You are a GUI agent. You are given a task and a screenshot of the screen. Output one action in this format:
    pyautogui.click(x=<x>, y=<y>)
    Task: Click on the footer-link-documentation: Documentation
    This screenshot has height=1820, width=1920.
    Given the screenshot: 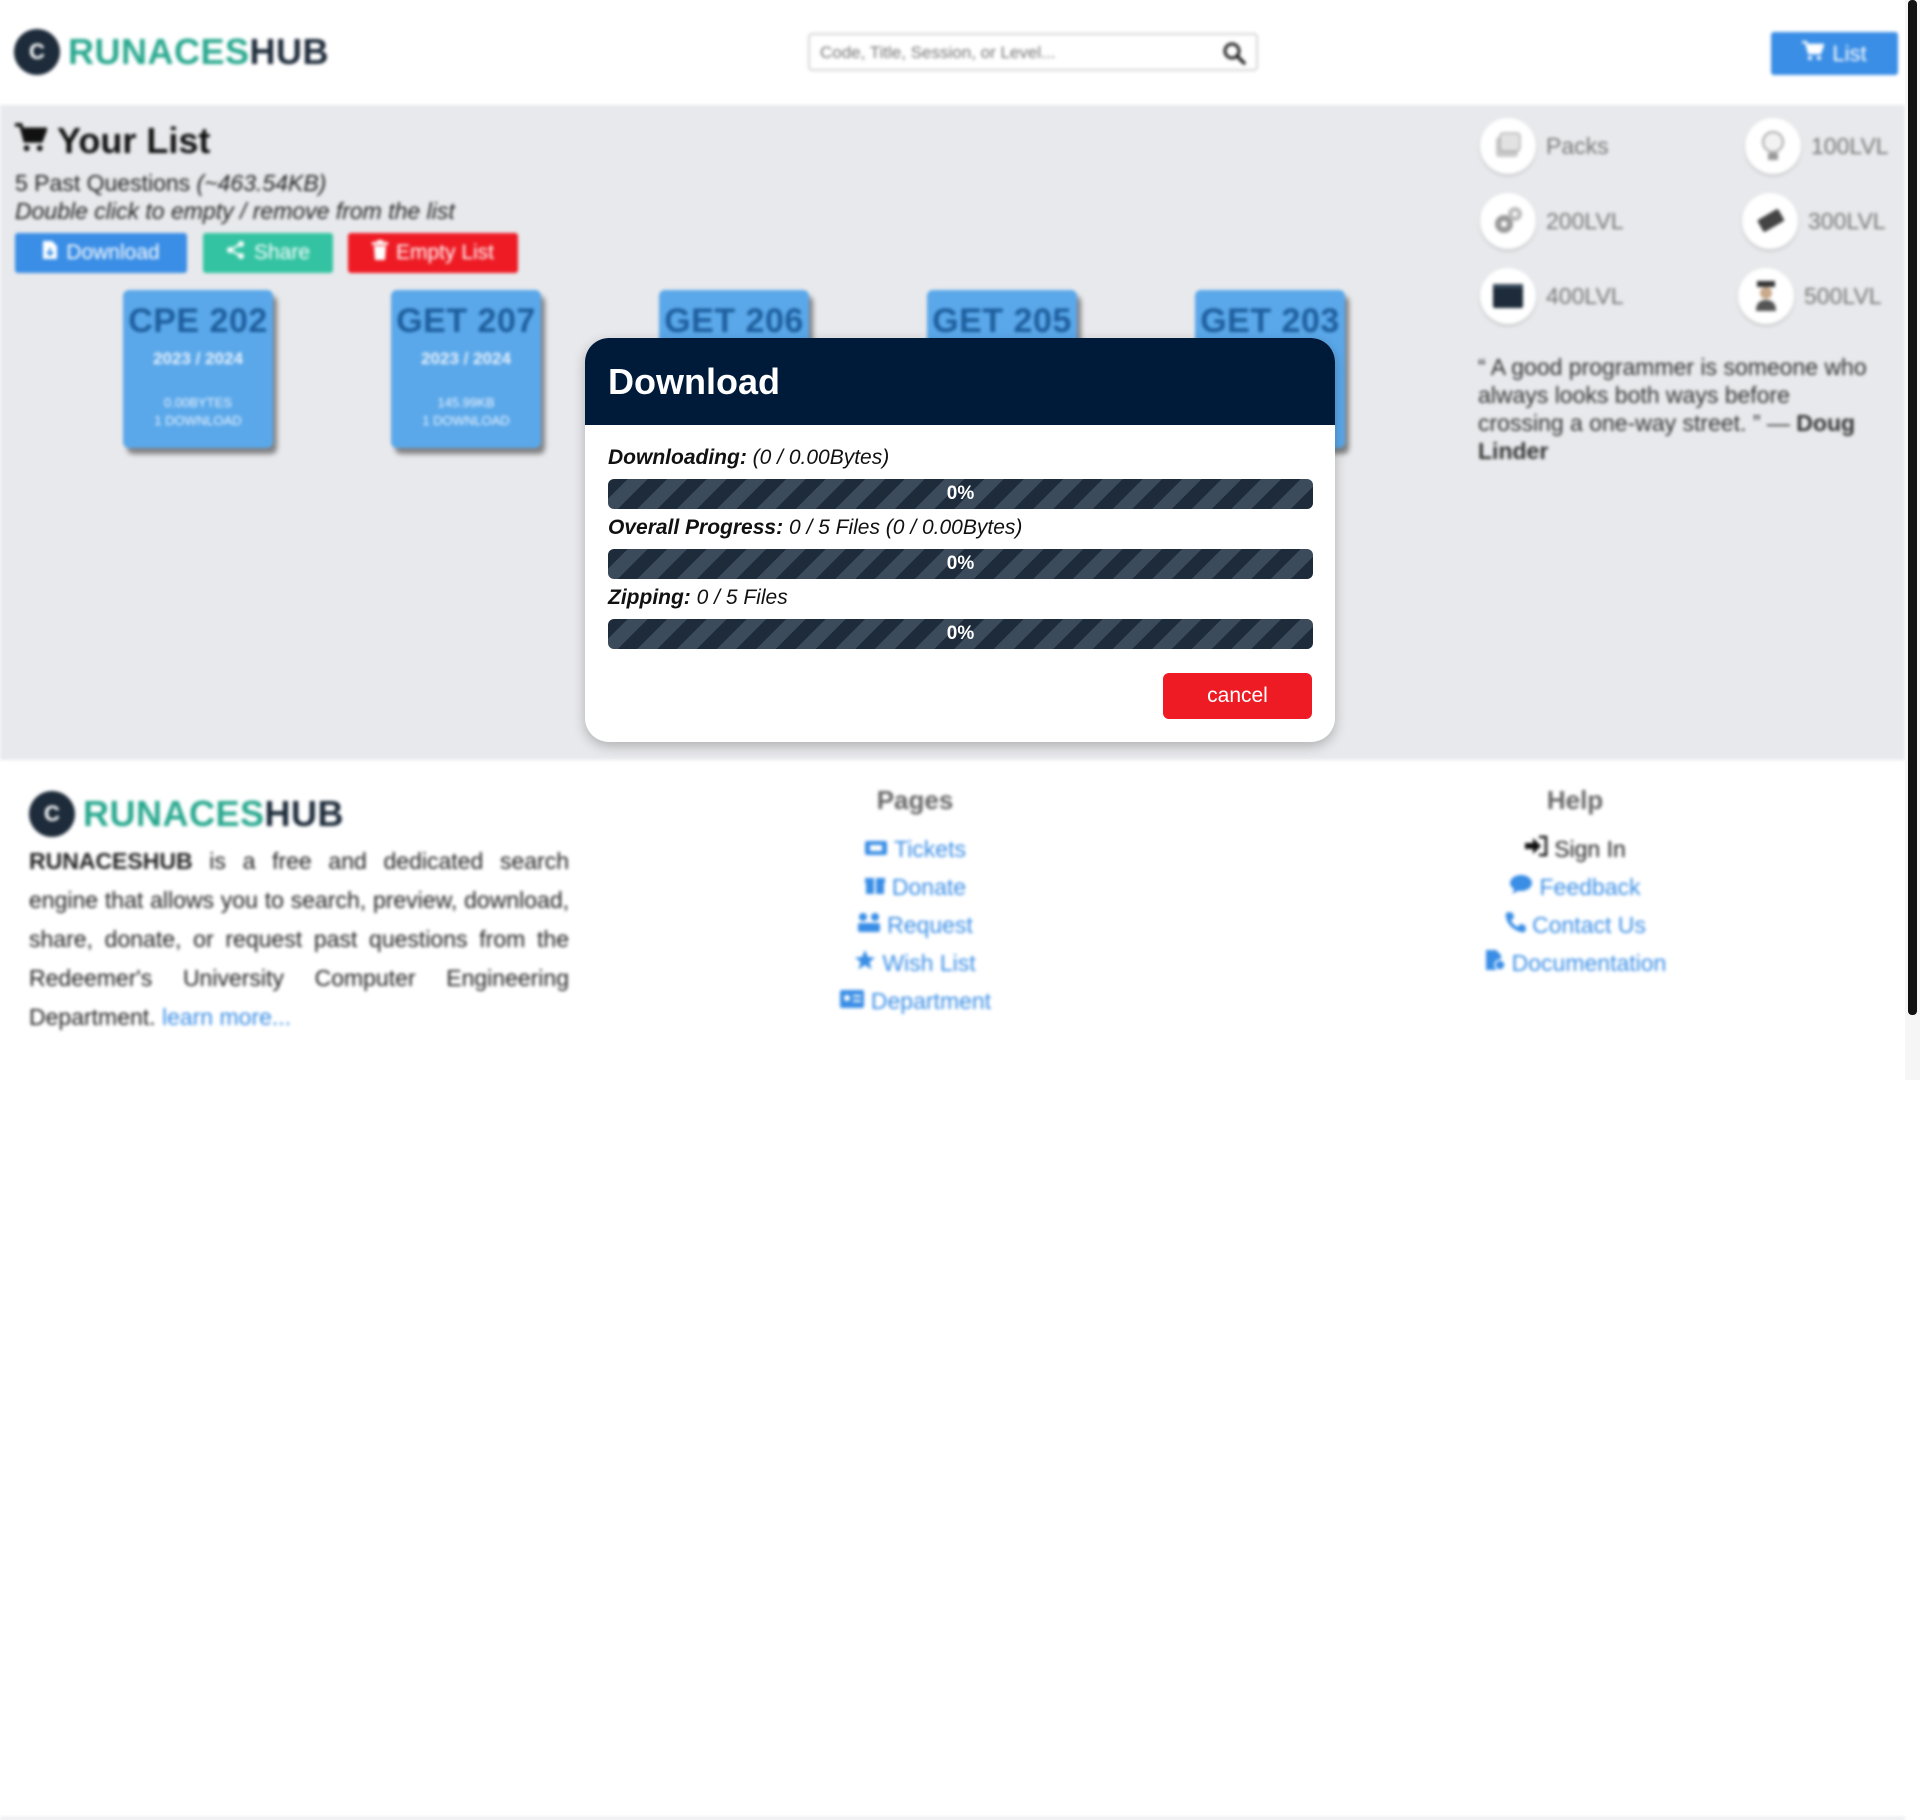 What is the action you would take?
    pyautogui.click(x=1575, y=963)
    